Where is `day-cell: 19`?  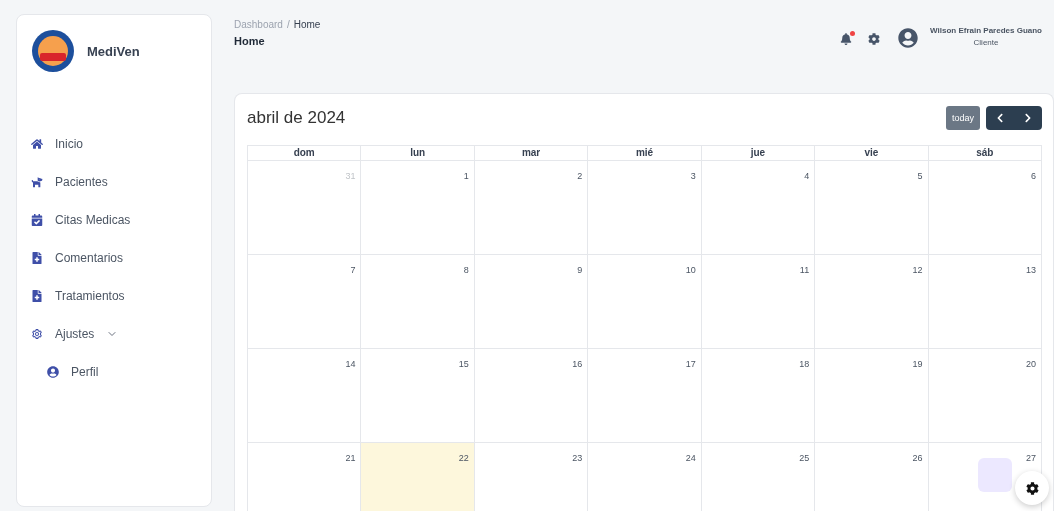 day-cell: 19 is located at coordinates (872, 396).